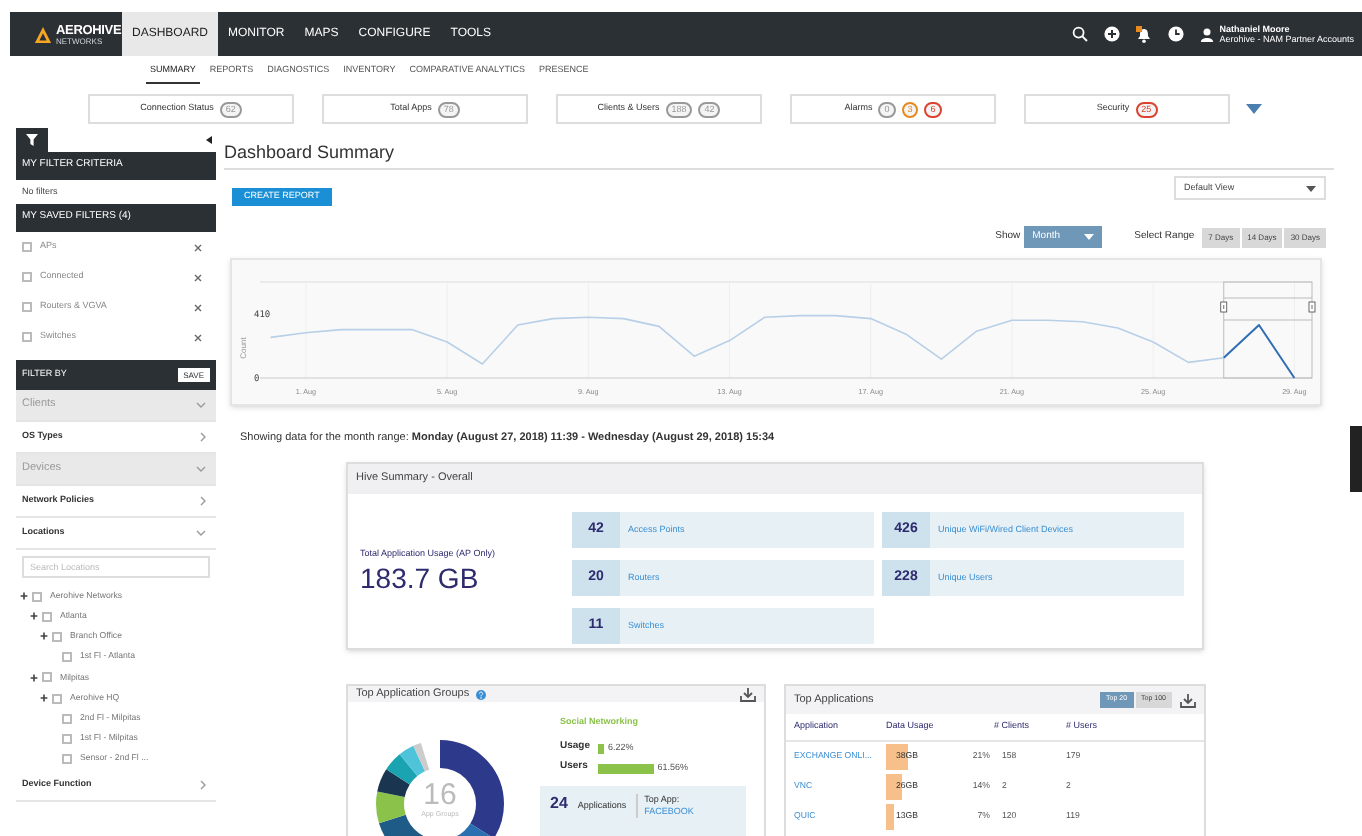 This screenshot has height=836, width=1362. I want to click on metric-bar, so click(601, 748).